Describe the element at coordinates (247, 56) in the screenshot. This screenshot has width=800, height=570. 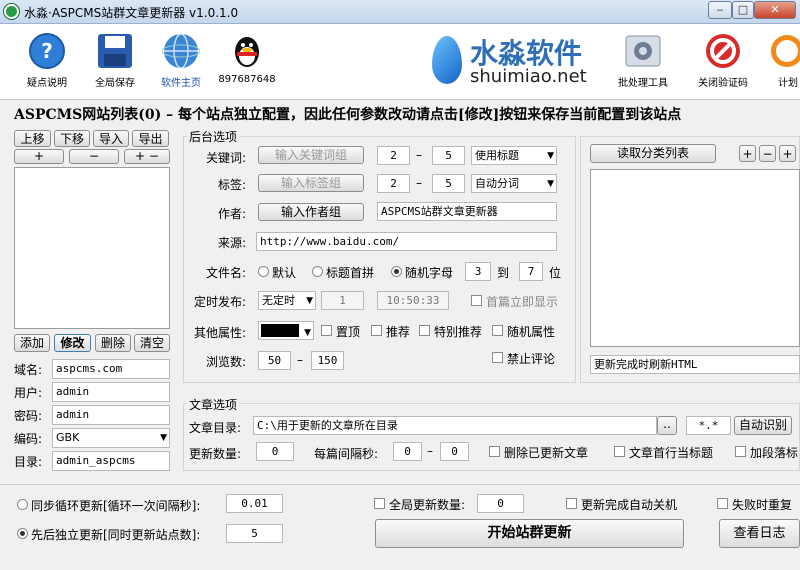
I see `toolbar-qq: 897687648` at that location.